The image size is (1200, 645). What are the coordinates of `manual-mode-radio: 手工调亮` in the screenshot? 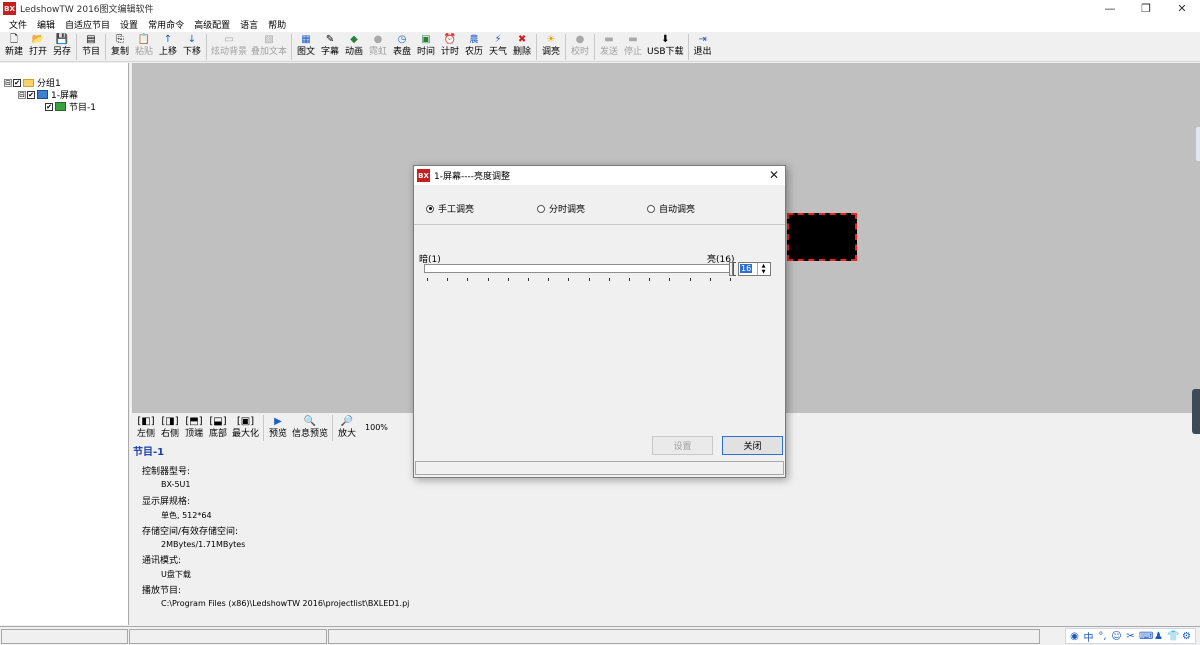 It's located at (450, 208).